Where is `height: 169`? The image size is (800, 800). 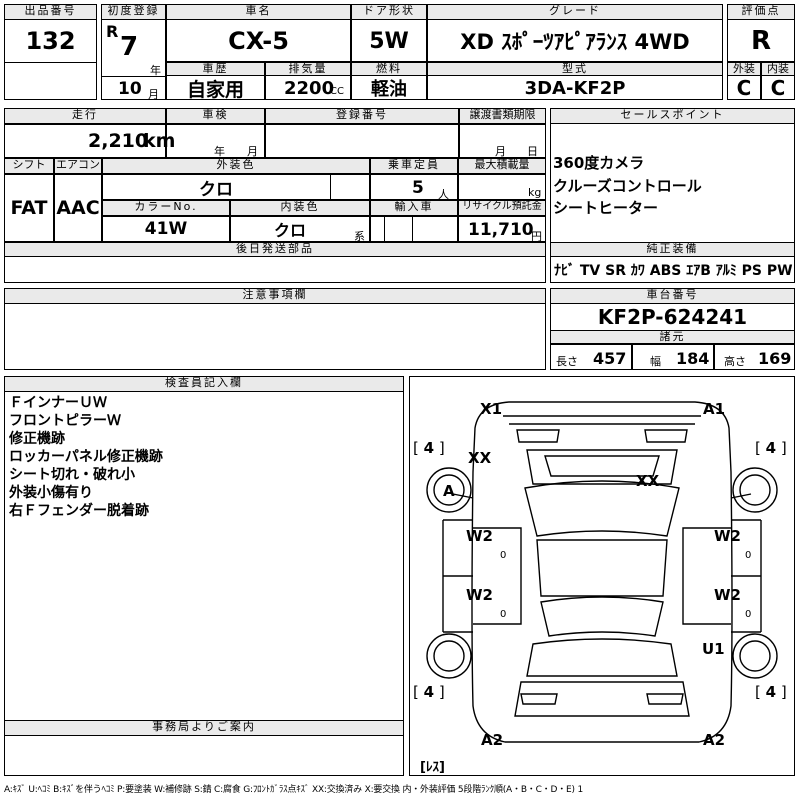 height: 169 is located at coordinates (775, 358).